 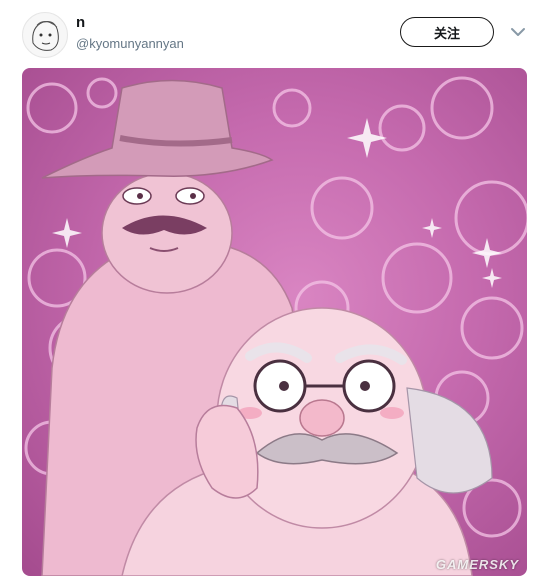 What do you see at coordinates (80, 22) in the screenshot?
I see `display-name: n` at bounding box center [80, 22].